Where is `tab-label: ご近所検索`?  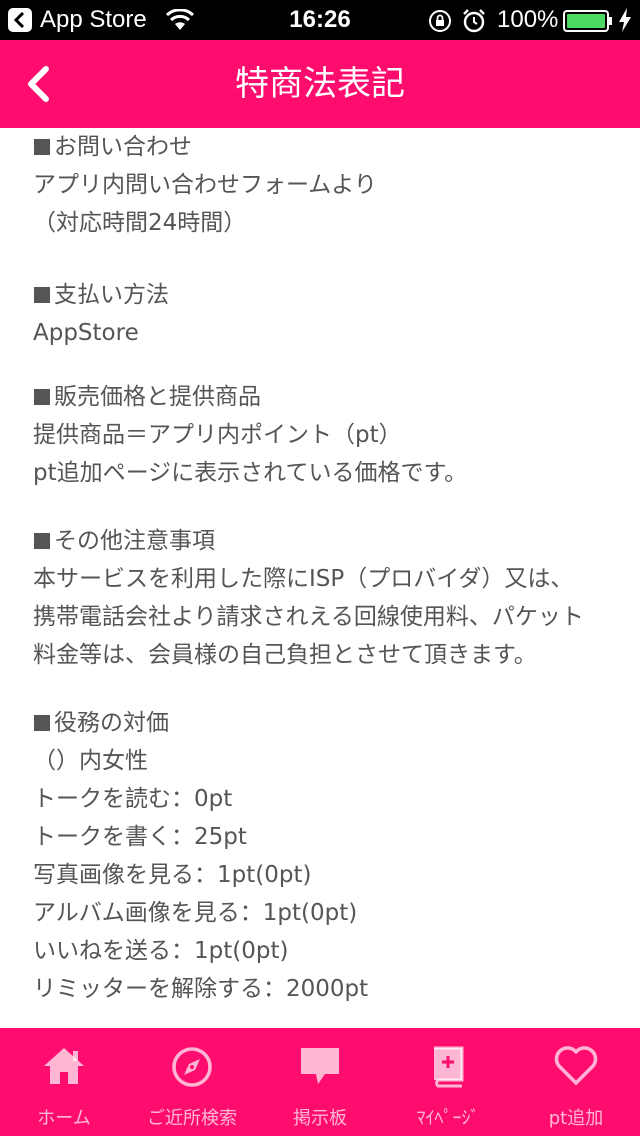 tab-label: ご近所検索 is located at coordinates (192, 1118).